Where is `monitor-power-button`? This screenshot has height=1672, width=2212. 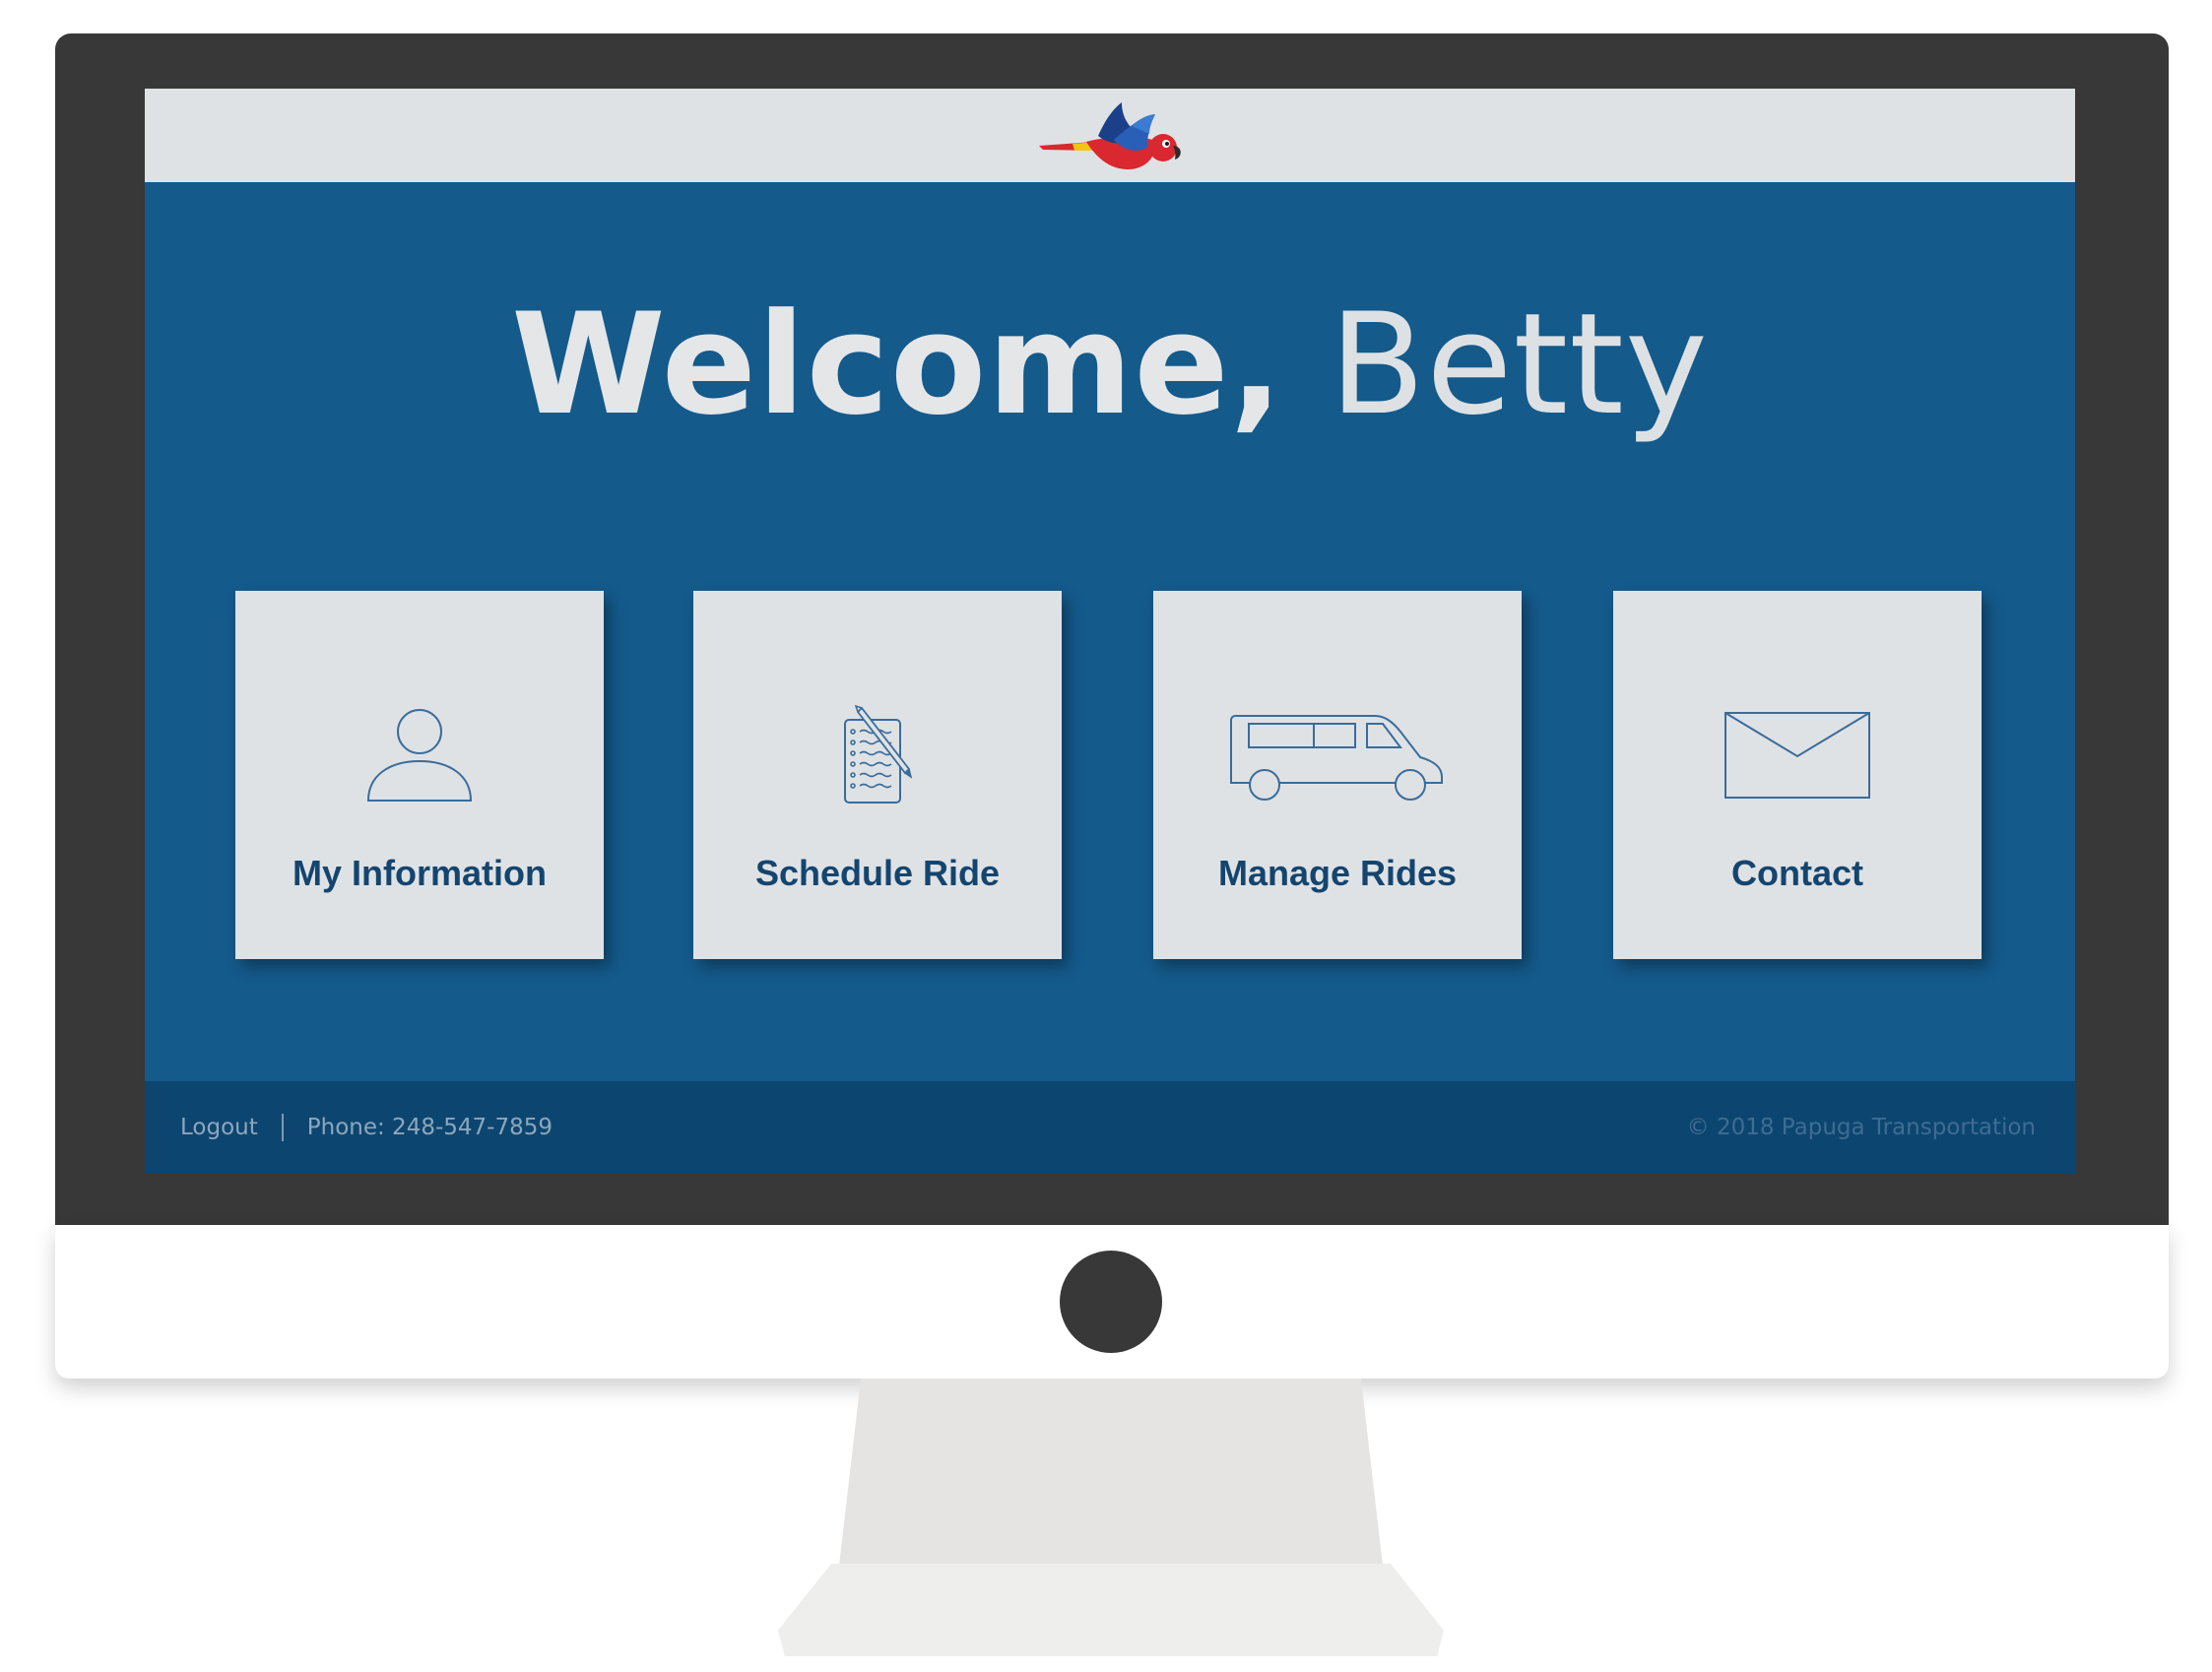 monitor-power-button is located at coordinates (1111, 1302).